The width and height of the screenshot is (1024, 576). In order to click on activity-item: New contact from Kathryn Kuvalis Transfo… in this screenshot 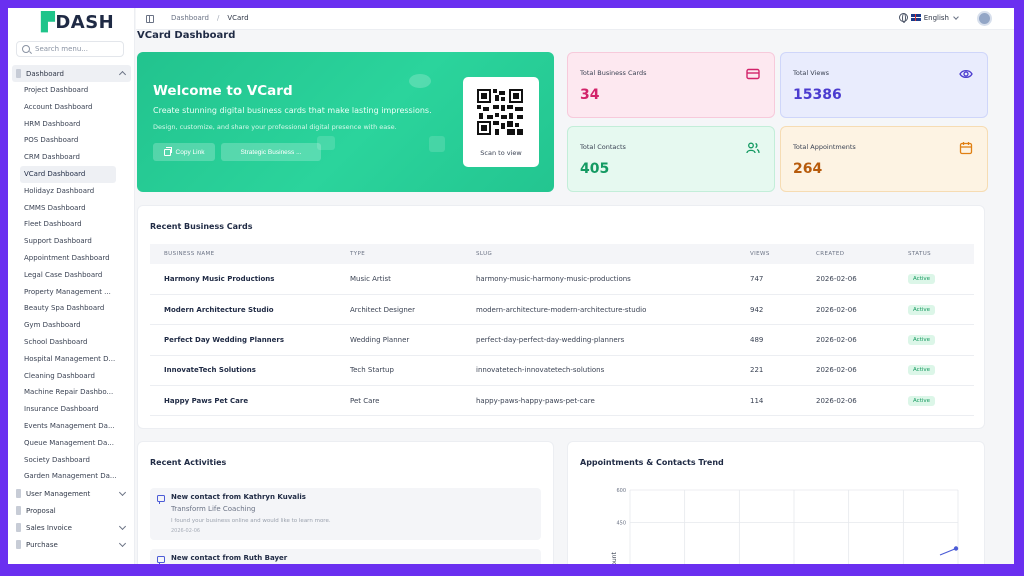, I will do `click(345, 514)`.